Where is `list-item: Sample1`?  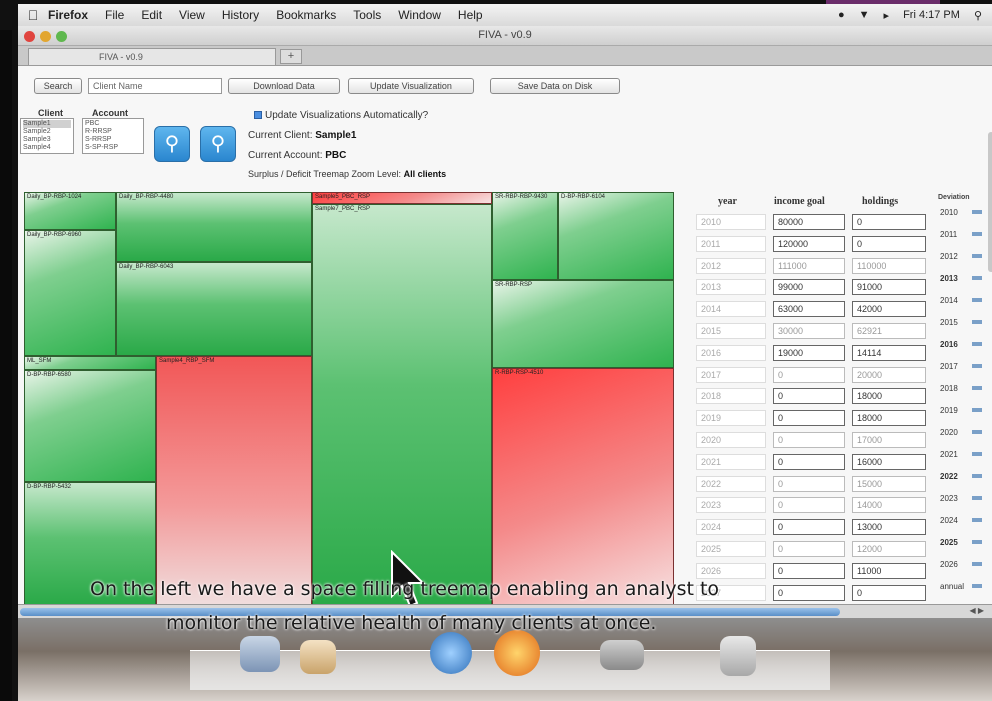 list-item: Sample1 is located at coordinates (47, 124).